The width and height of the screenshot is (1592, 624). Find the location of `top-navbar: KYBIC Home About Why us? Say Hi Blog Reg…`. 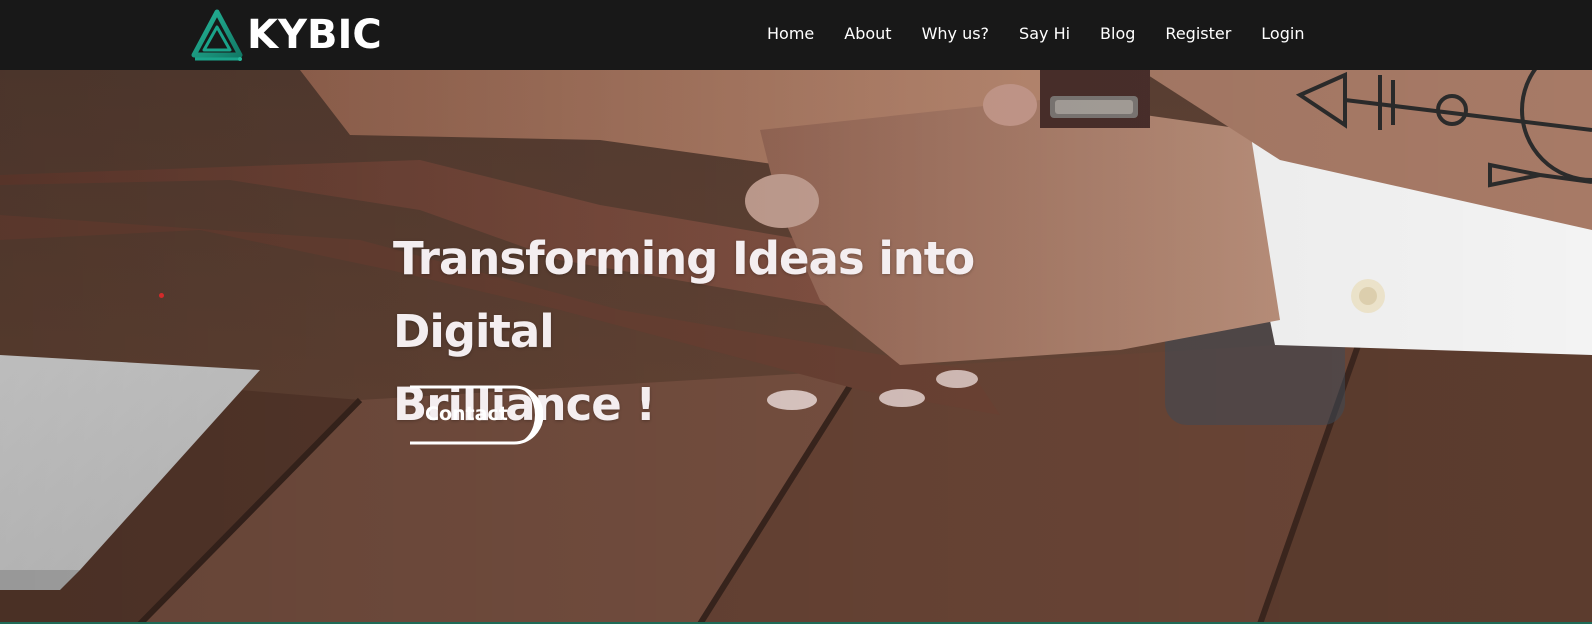

top-navbar: KYBIC Home About Why us? Say Hi Blog Reg… is located at coordinates (796, 35).